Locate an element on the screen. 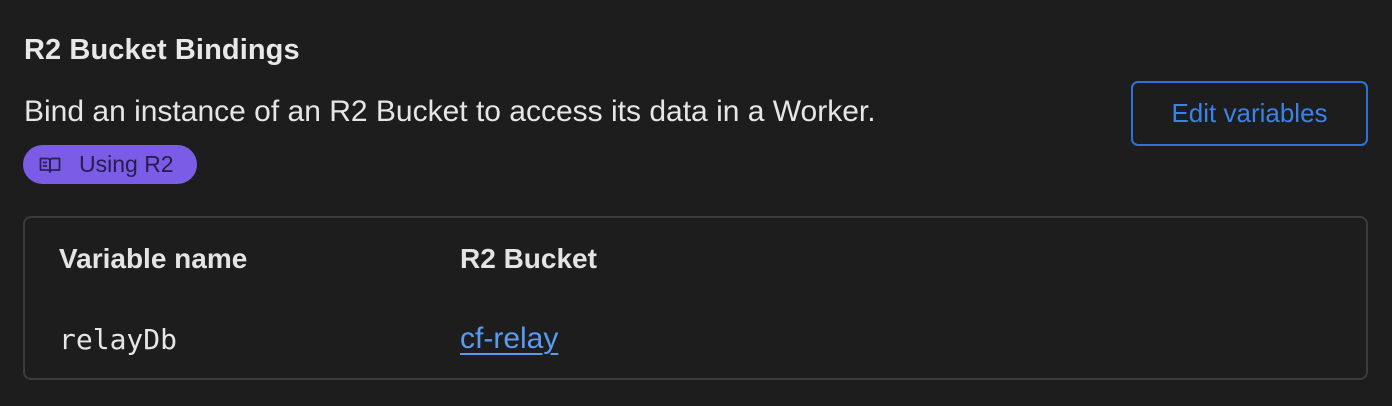  variable-name-cell: relayDb is located at coordinates (118, 339).